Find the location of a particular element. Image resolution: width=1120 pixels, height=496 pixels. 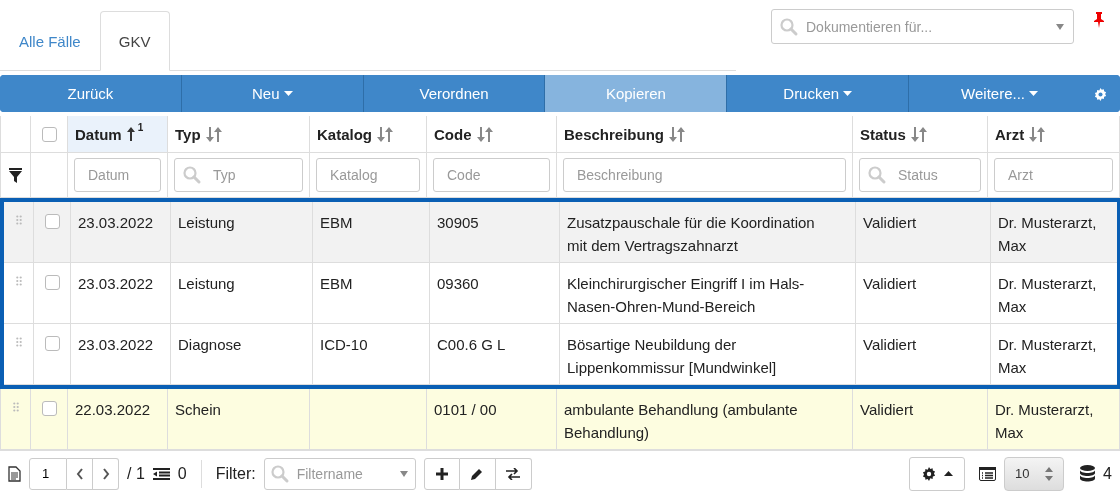

table-row: 23.03.2022 Leistung EBM 30905 Zusatzpauschale für die Koordination mit dem Vertragszahnarzt Validiert Dr. Musterarzt, Max is located at coordinates (560, 233).